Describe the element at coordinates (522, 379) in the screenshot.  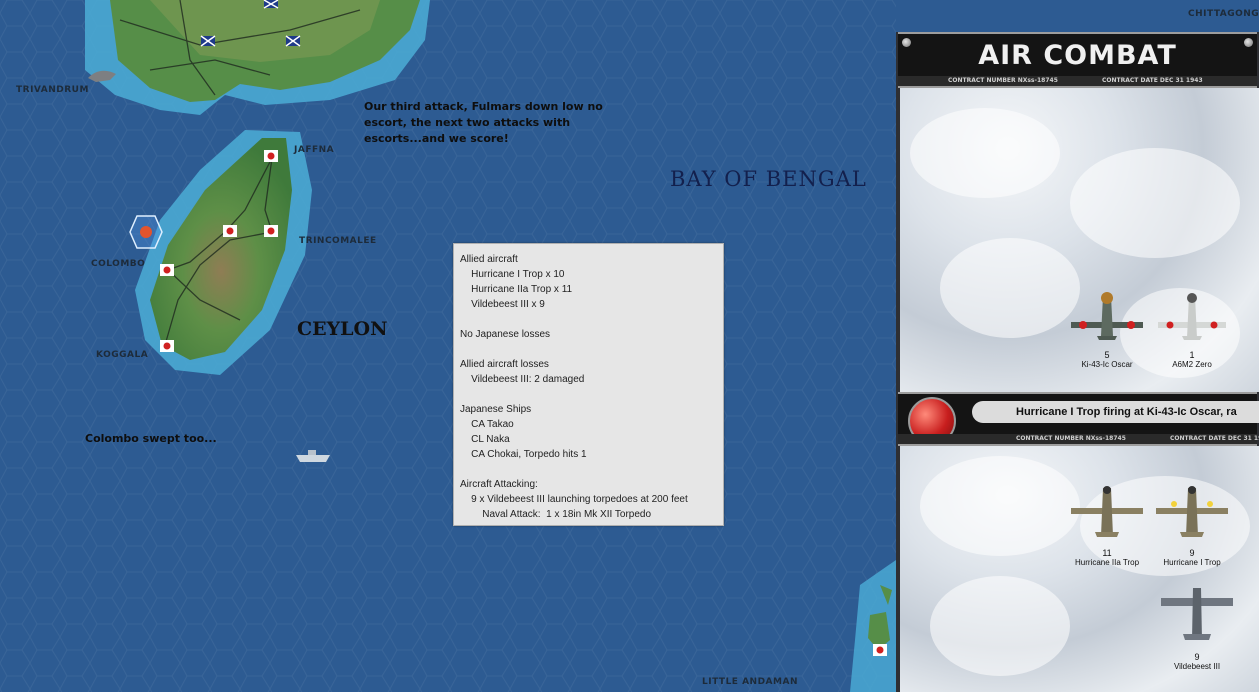
I see `report-line: Vildebeest III: 2 damaged` at that location.